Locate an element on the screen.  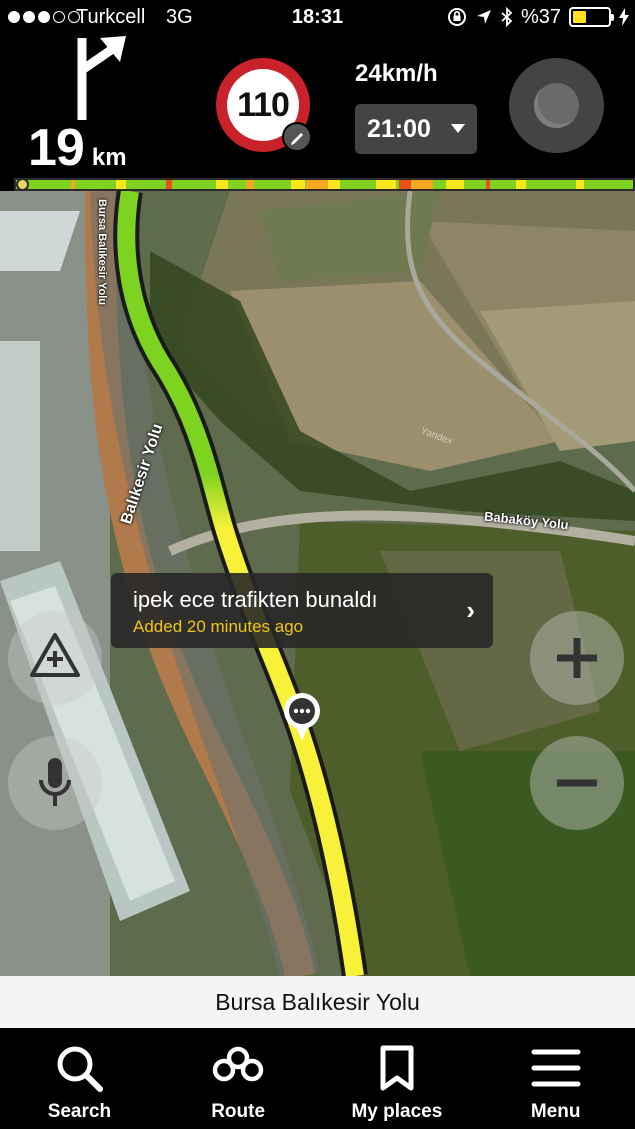
arrival-time-select: 21:00 is located at coordinates (416, 129).